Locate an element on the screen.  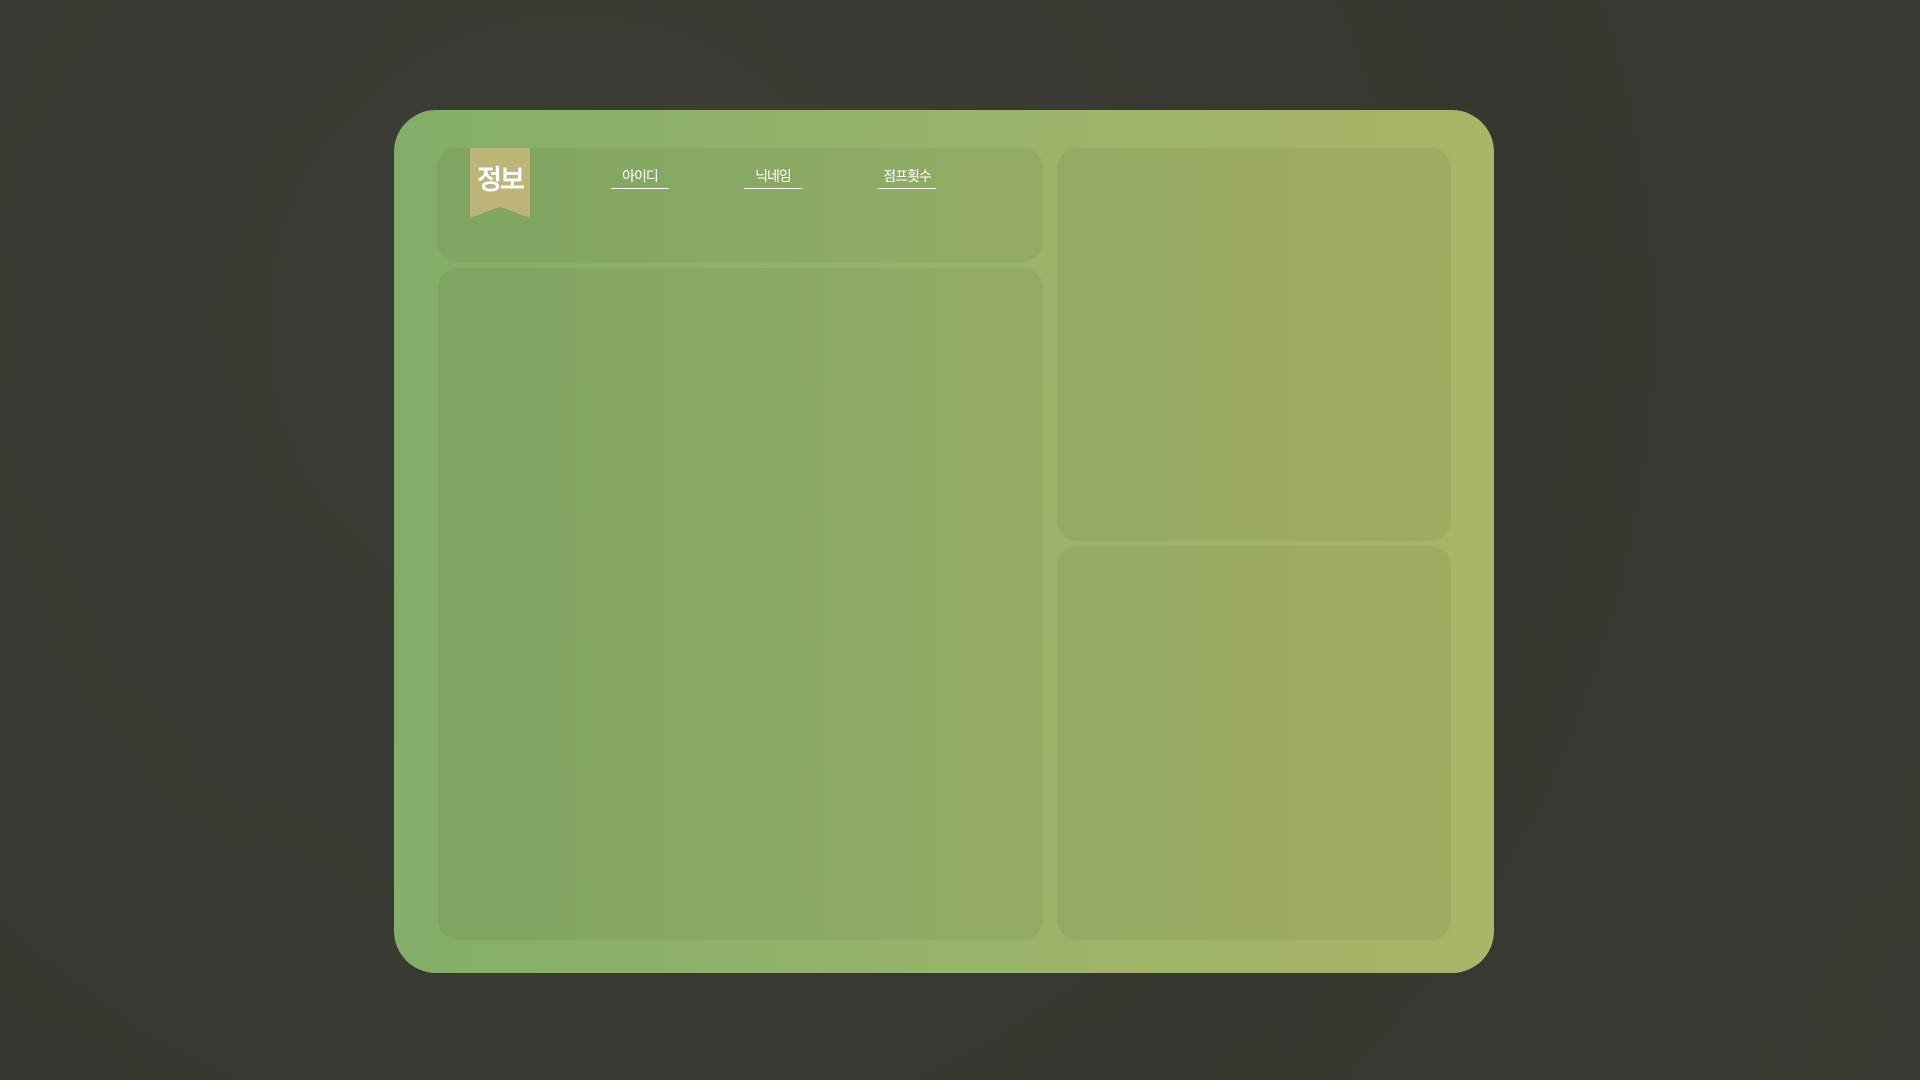
right-top-panel is located at coordinates (1254, 344).